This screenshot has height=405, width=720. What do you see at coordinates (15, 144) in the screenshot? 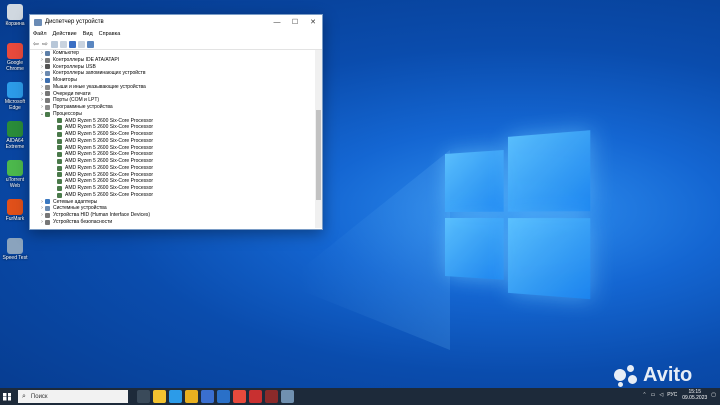
I see `desktop-icon-label: AIDA64 Extreme` at bounding box center [15, 144].